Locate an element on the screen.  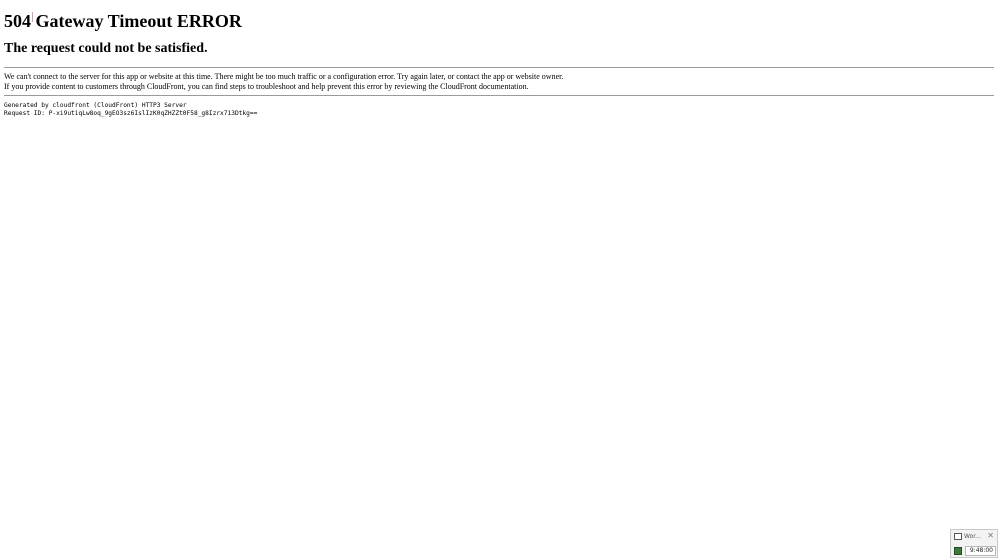
mini-window-titlebar: Wor... ✕ is located at coordinates (974, 537).